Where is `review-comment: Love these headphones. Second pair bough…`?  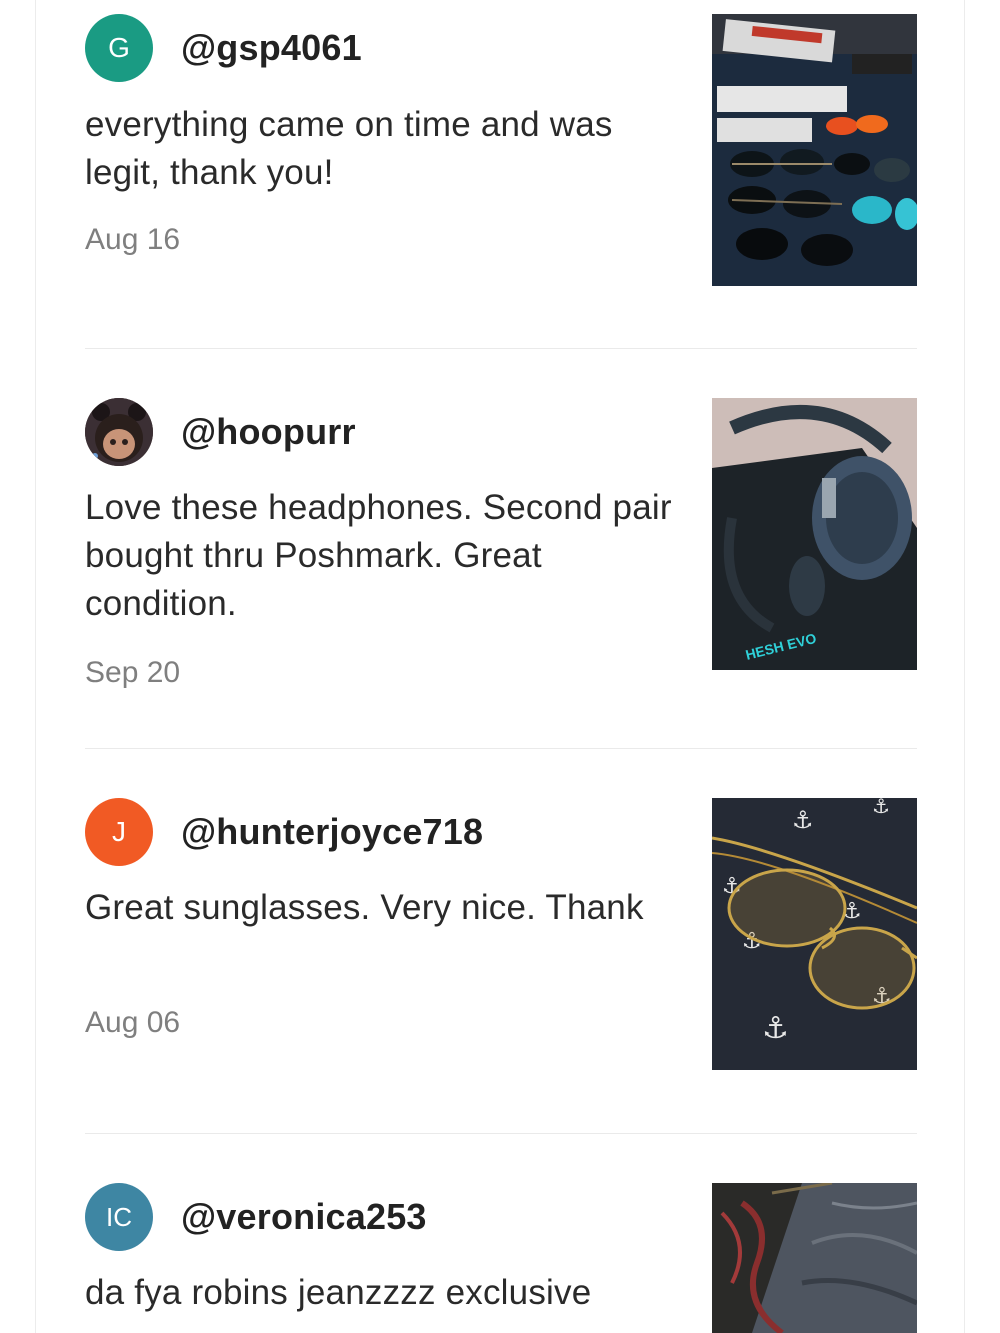 review-comment: Love these headphones. Second pair bough… is located at coordinates (378, 555).